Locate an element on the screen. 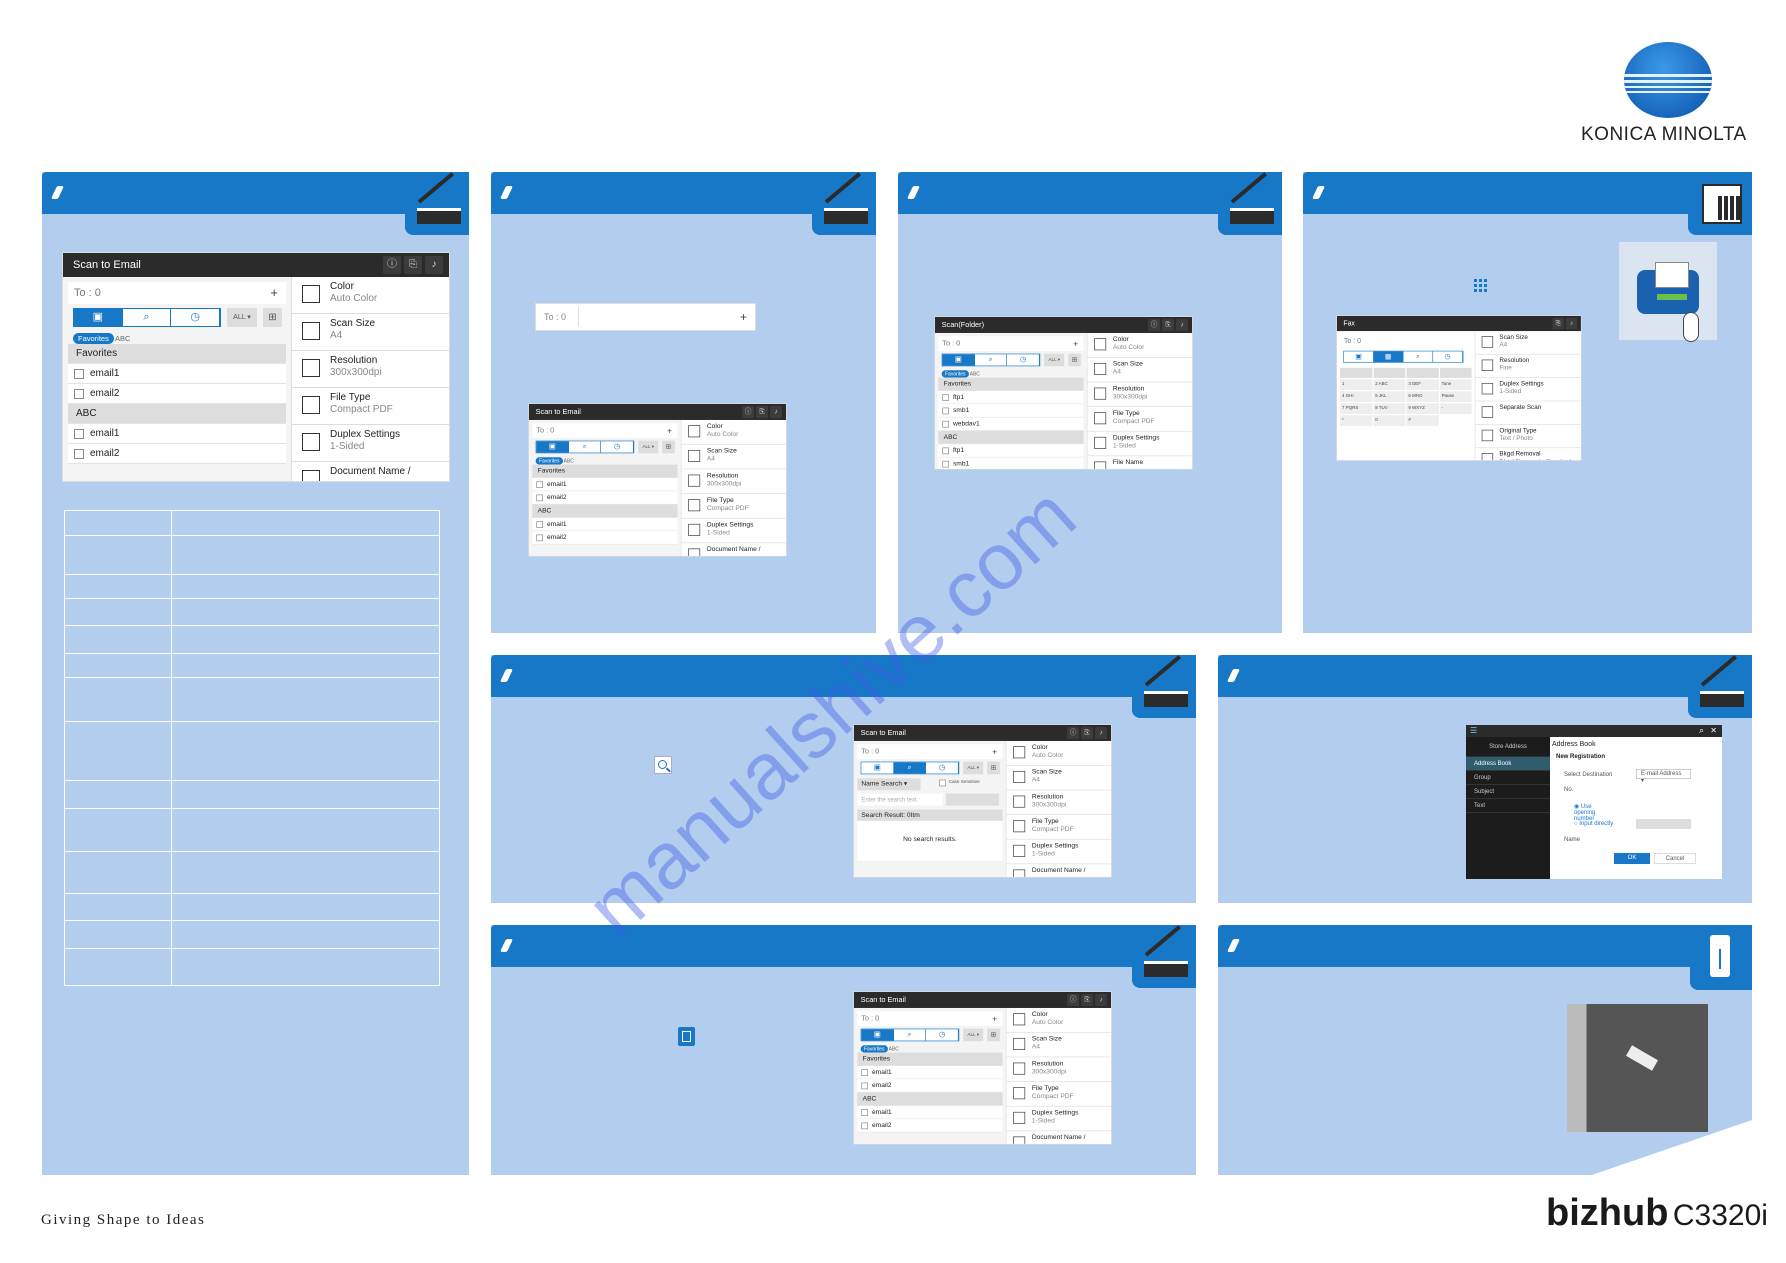 The image size is (1786, 1263). cancel-button: Cancel is located at coordinates (1675, 858).